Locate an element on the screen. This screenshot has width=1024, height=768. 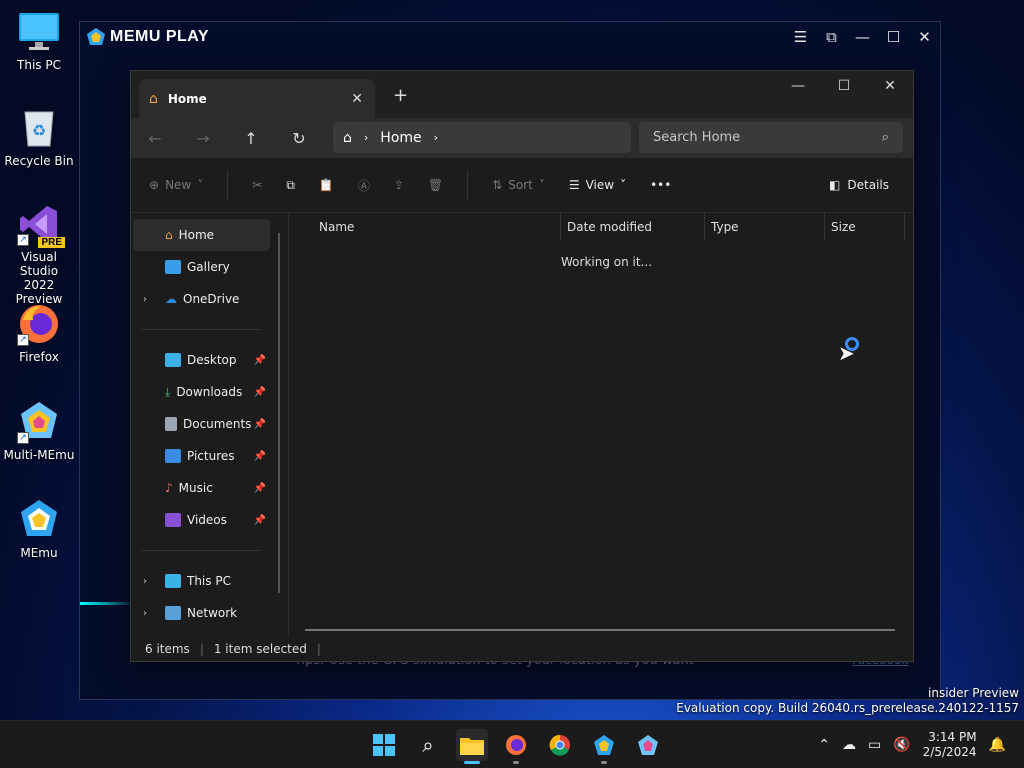
delete-icon: 🗑 is located at coordinates (435, 185).